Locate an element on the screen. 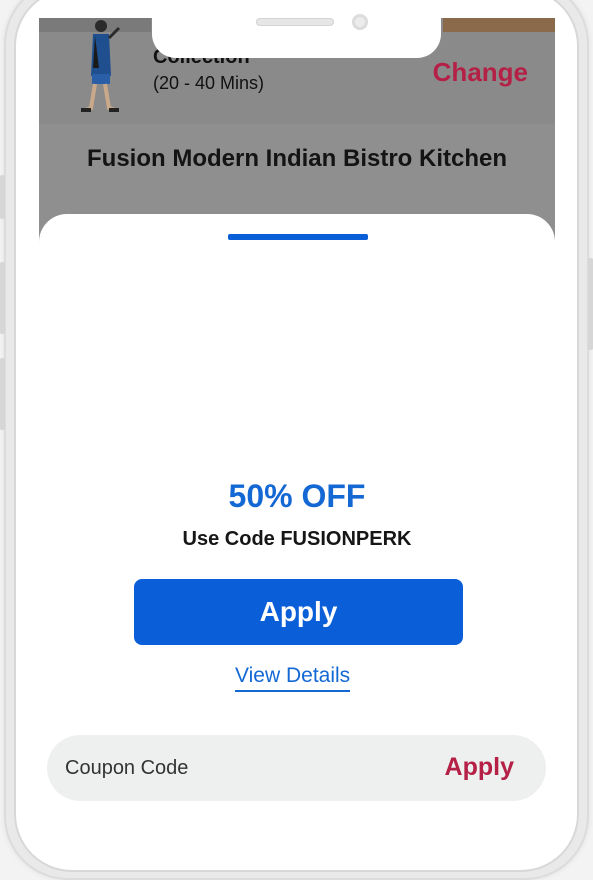 The image size is (593, 880). speaker-grille is located at coordinates (295, 22).